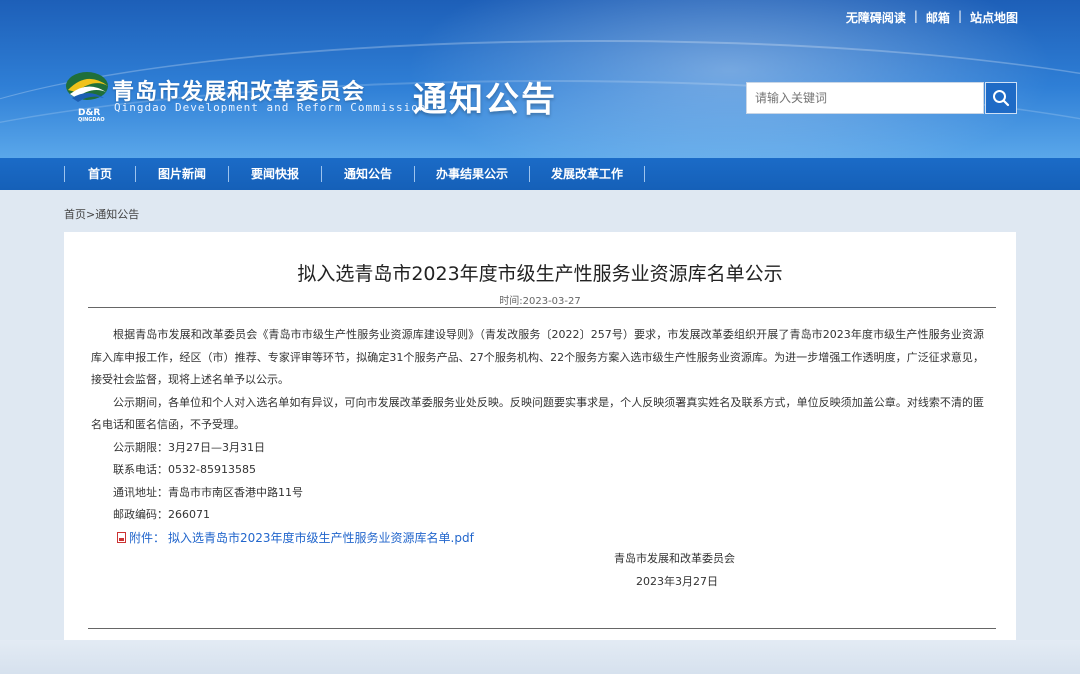 The width and height of the screenshot is (1080, 674). Describe the element at coordinates (117, 214) in the screenshot. I see `breadcrumb-current: 通知公告` at that location.